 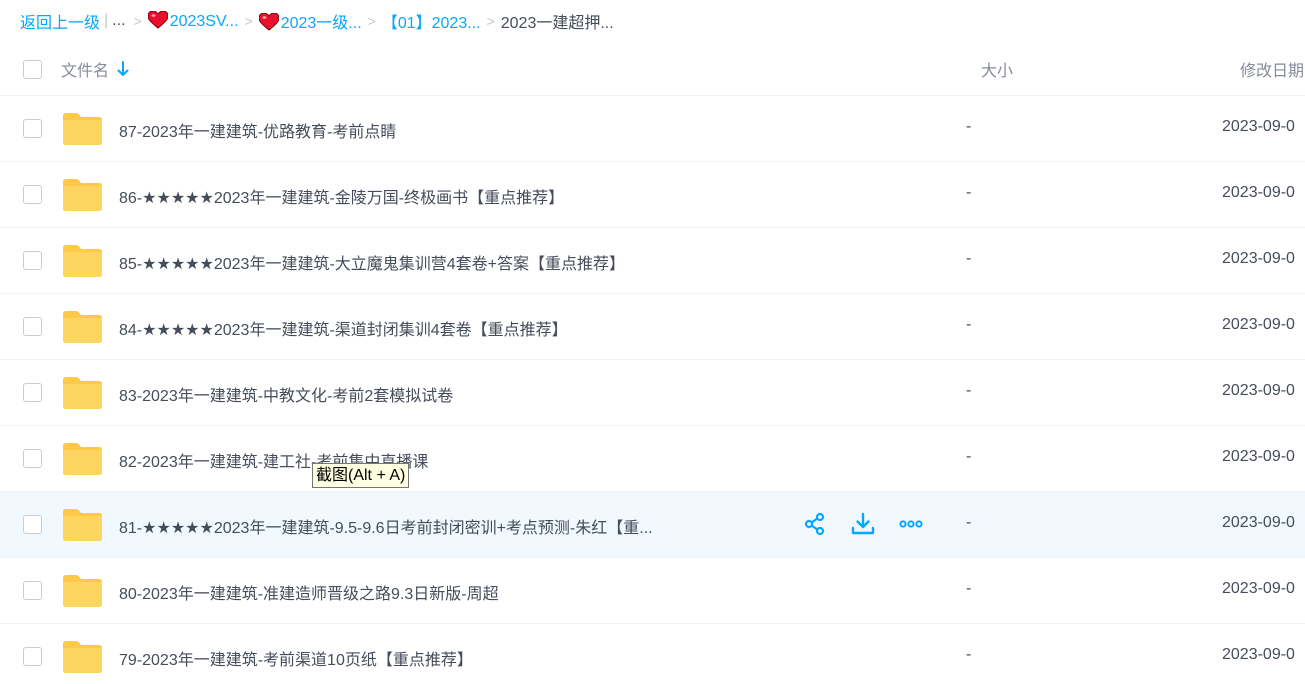 I want to click on more-options-icon, so click(x=911, y=524).